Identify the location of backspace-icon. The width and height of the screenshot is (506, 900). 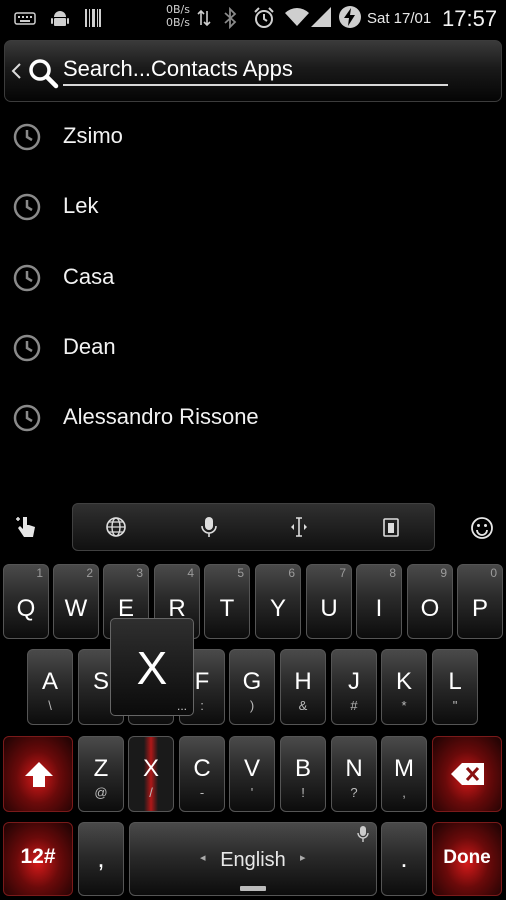
(467, 774).